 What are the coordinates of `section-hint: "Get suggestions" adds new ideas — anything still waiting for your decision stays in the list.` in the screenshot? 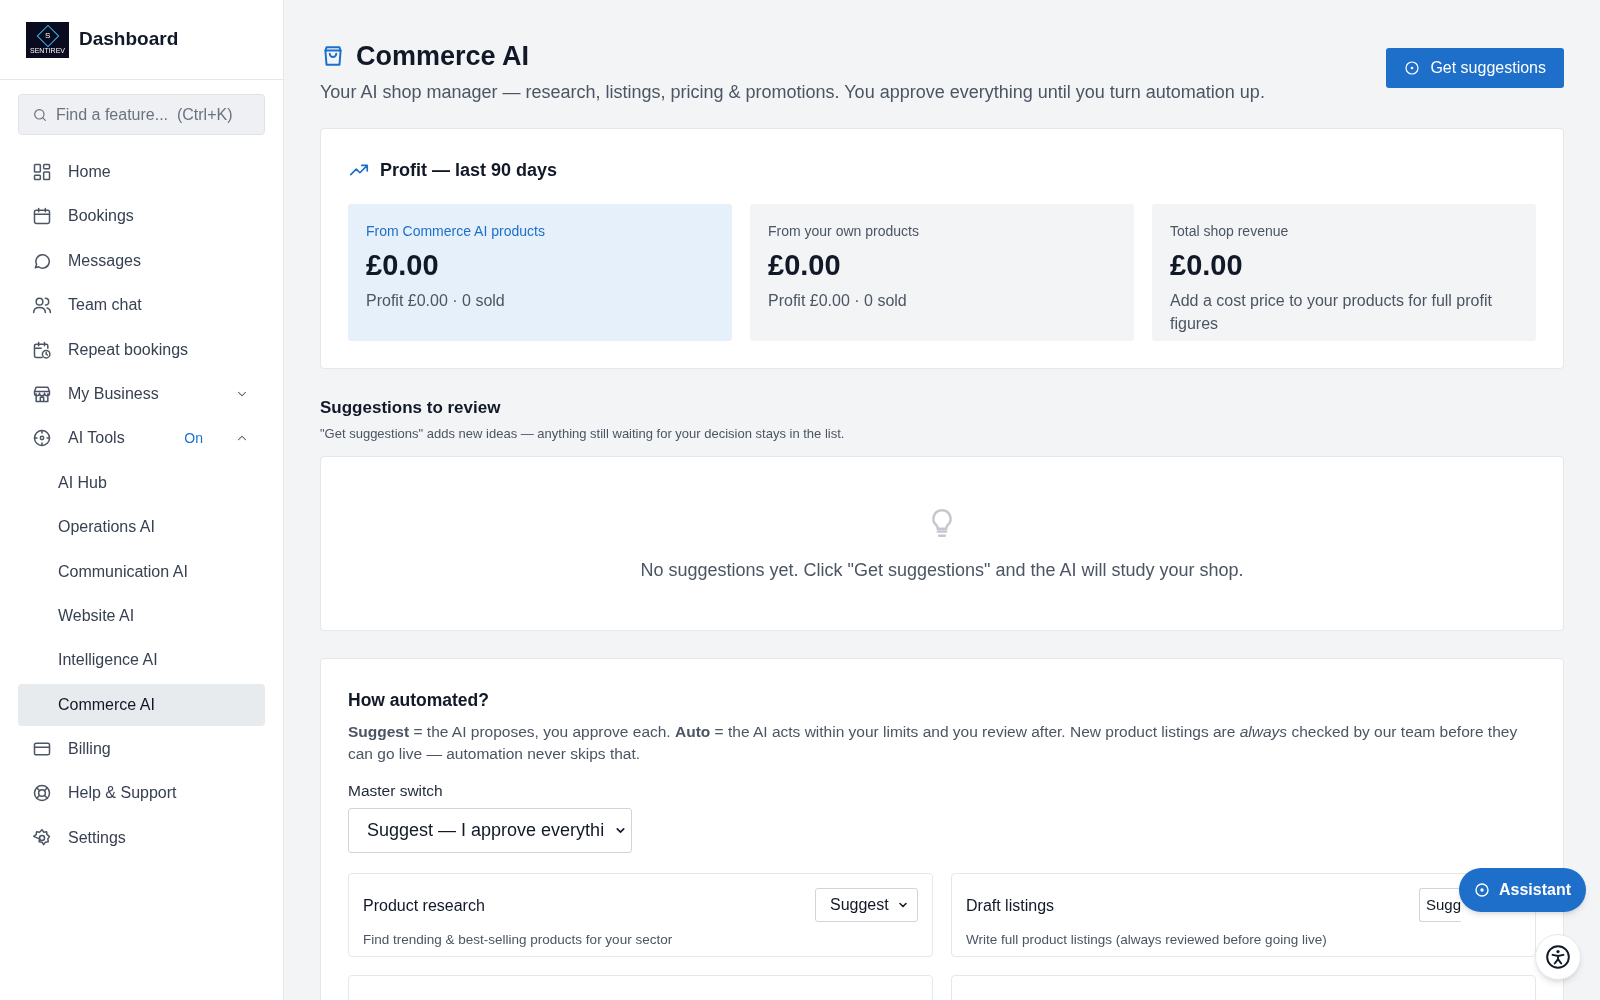 It's located at (583, 434).